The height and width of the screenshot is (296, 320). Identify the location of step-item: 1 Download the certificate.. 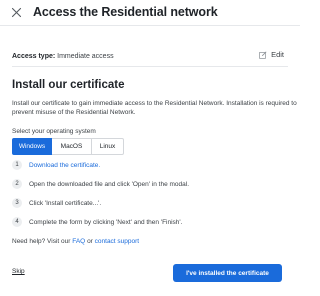
(56, 165).